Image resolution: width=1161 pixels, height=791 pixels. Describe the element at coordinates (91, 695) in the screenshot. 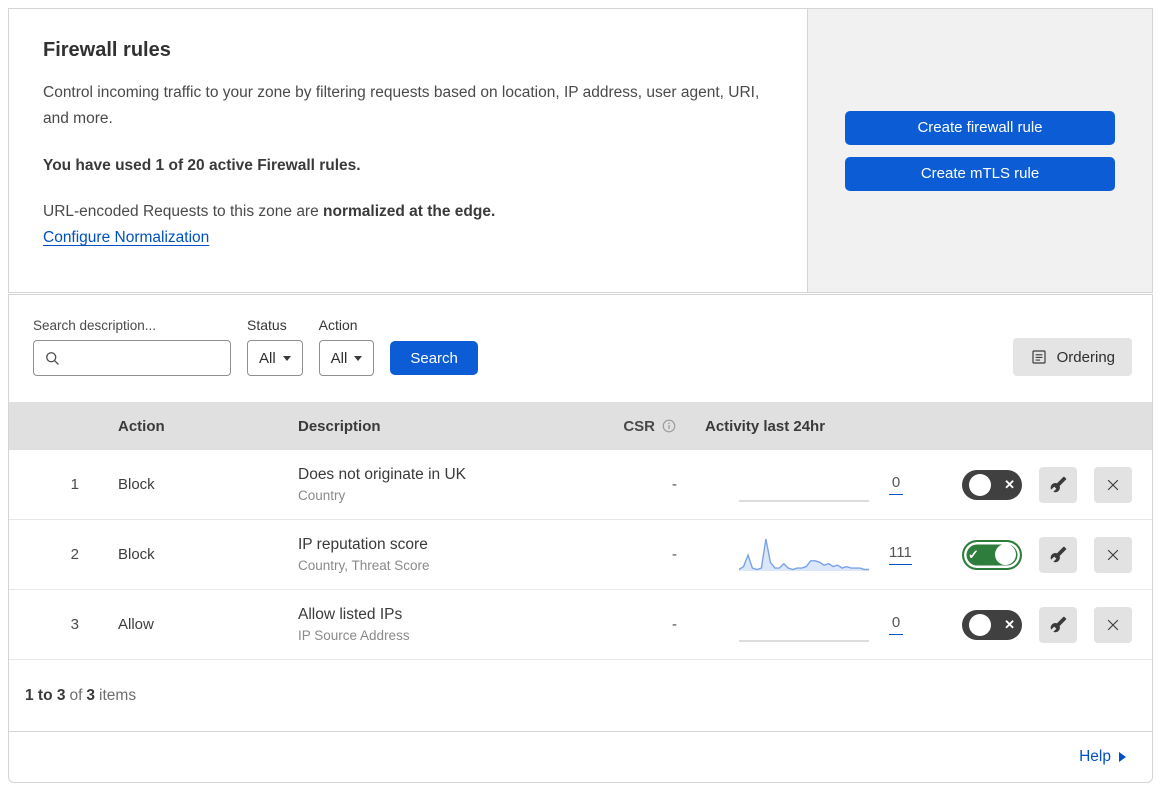

I see `pagination-total: 3` at that location.